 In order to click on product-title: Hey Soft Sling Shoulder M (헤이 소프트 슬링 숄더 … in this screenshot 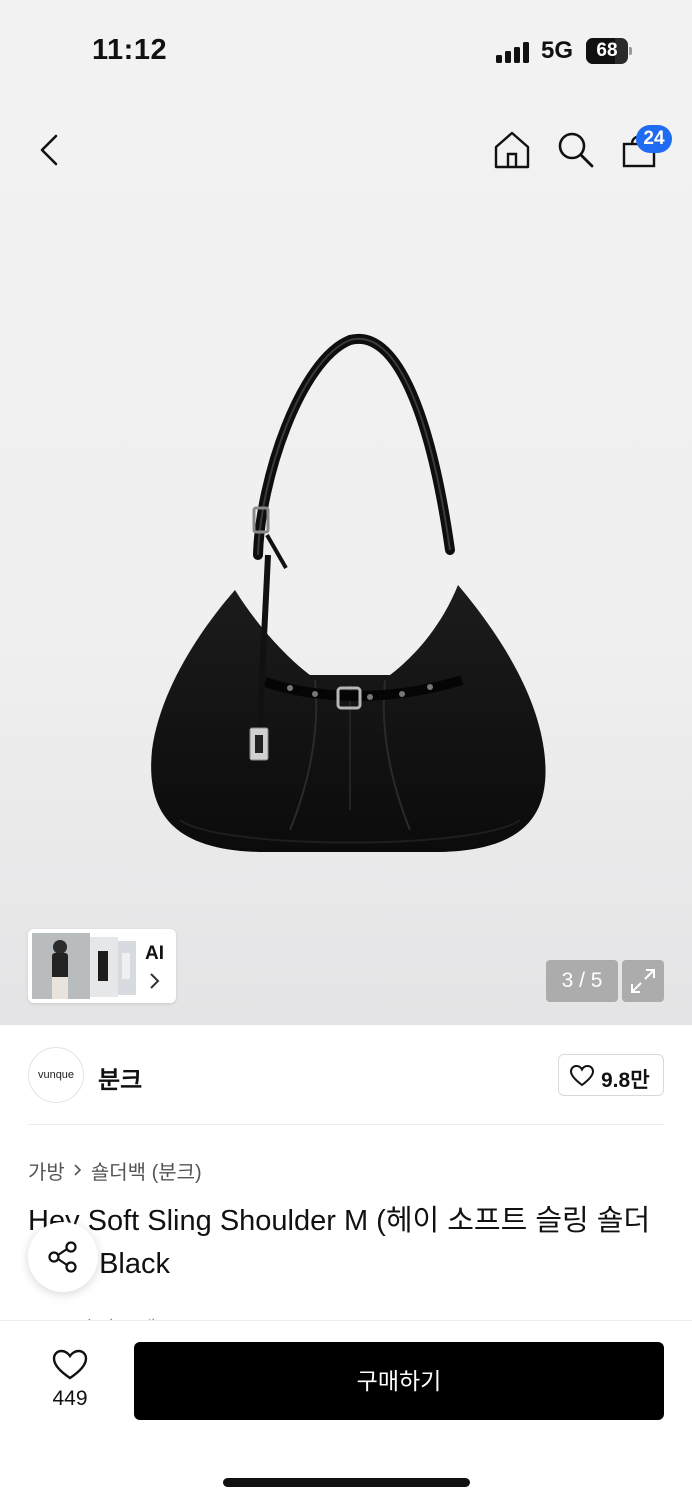, I will do `click(339, 1242)`.